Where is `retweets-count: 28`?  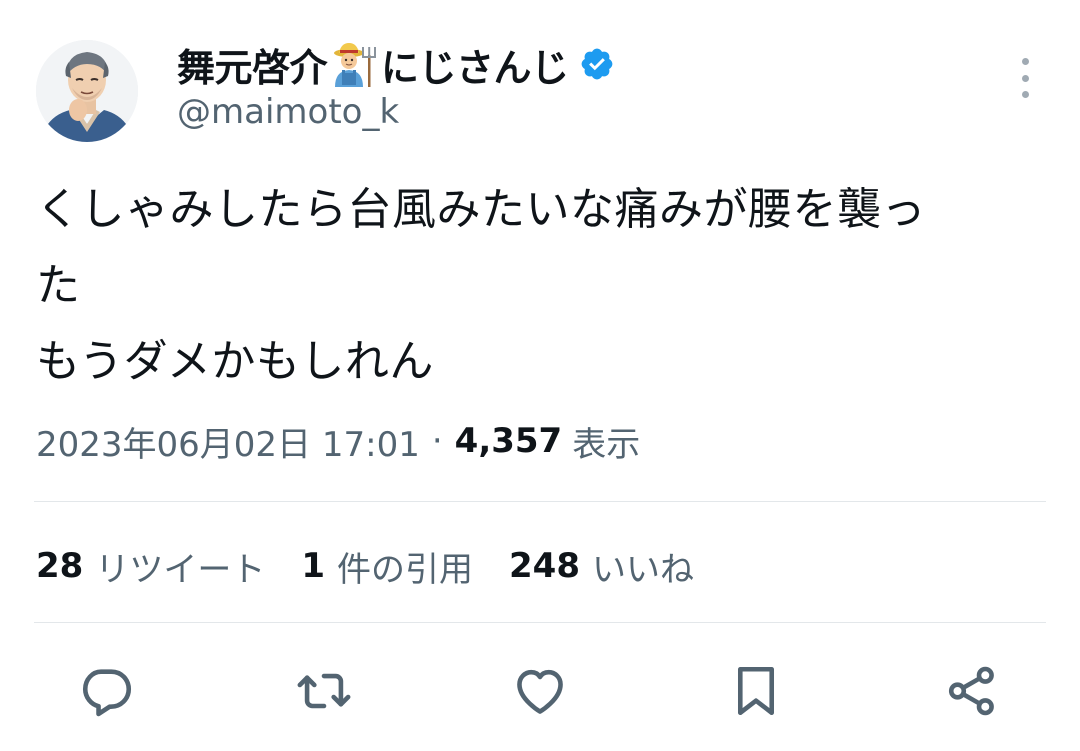
retweets-count: 28 is located at coordinates (60, 566).